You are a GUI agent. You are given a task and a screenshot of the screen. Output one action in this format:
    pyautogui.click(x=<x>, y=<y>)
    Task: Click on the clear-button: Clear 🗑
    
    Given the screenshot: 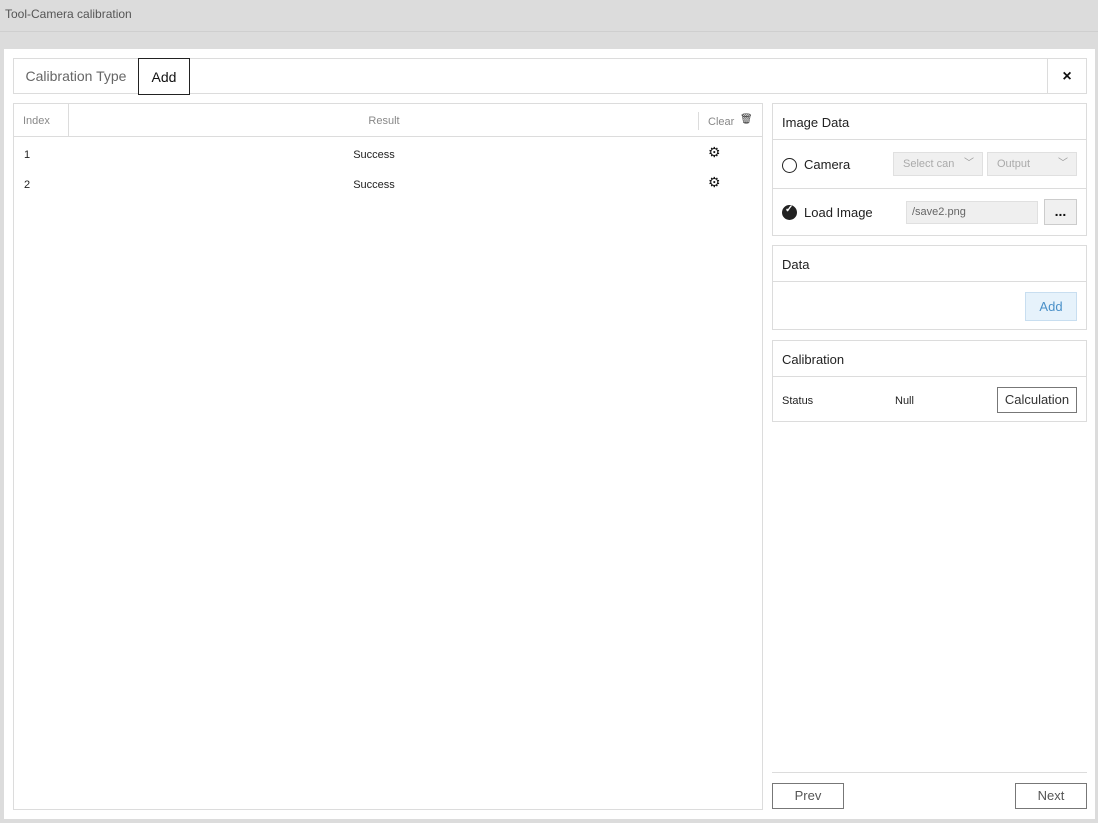 What is the action you would take?
    pyautogui.click(x=730, y=121)
    